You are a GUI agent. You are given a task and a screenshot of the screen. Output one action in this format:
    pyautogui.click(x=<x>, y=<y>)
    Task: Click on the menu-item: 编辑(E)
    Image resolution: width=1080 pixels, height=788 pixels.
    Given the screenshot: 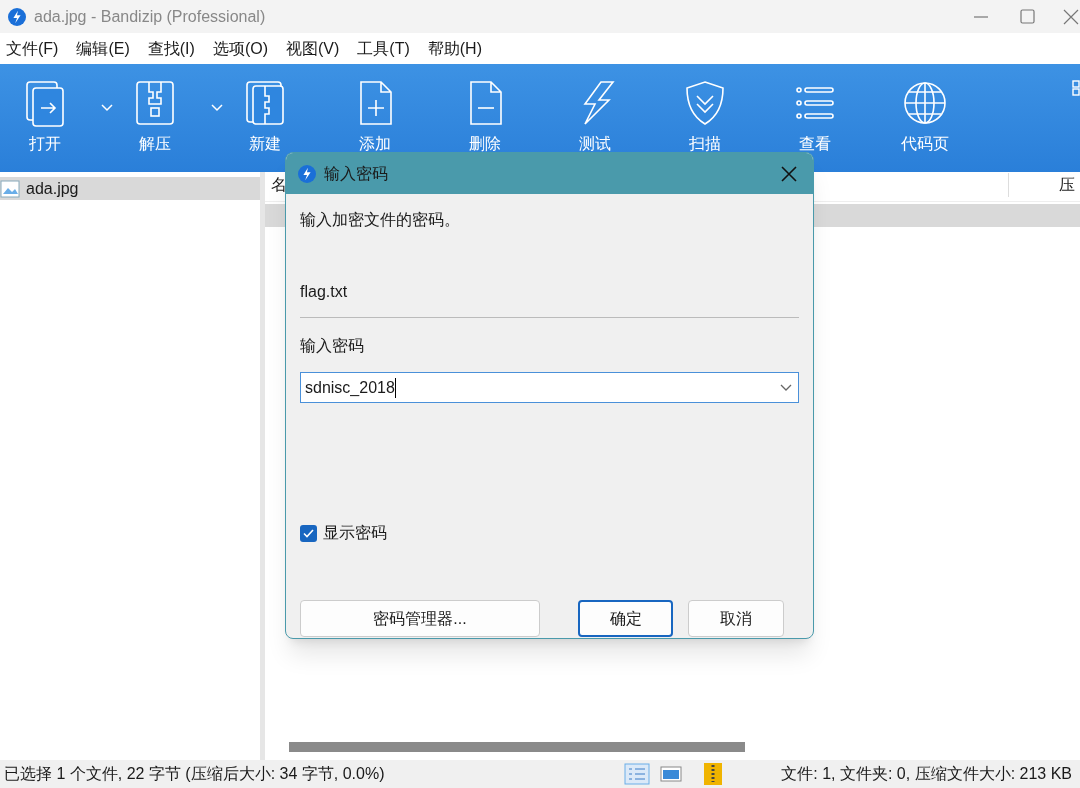 What is the action you would take?
    pyautogui.click(x=103, y=48)
    